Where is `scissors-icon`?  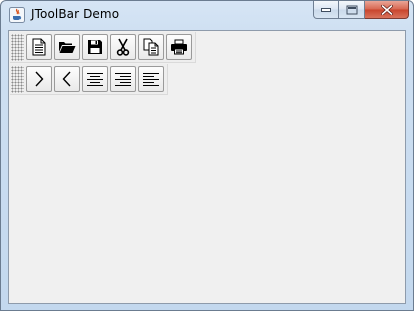
scissors-icon is located at coordinates (123, 47).